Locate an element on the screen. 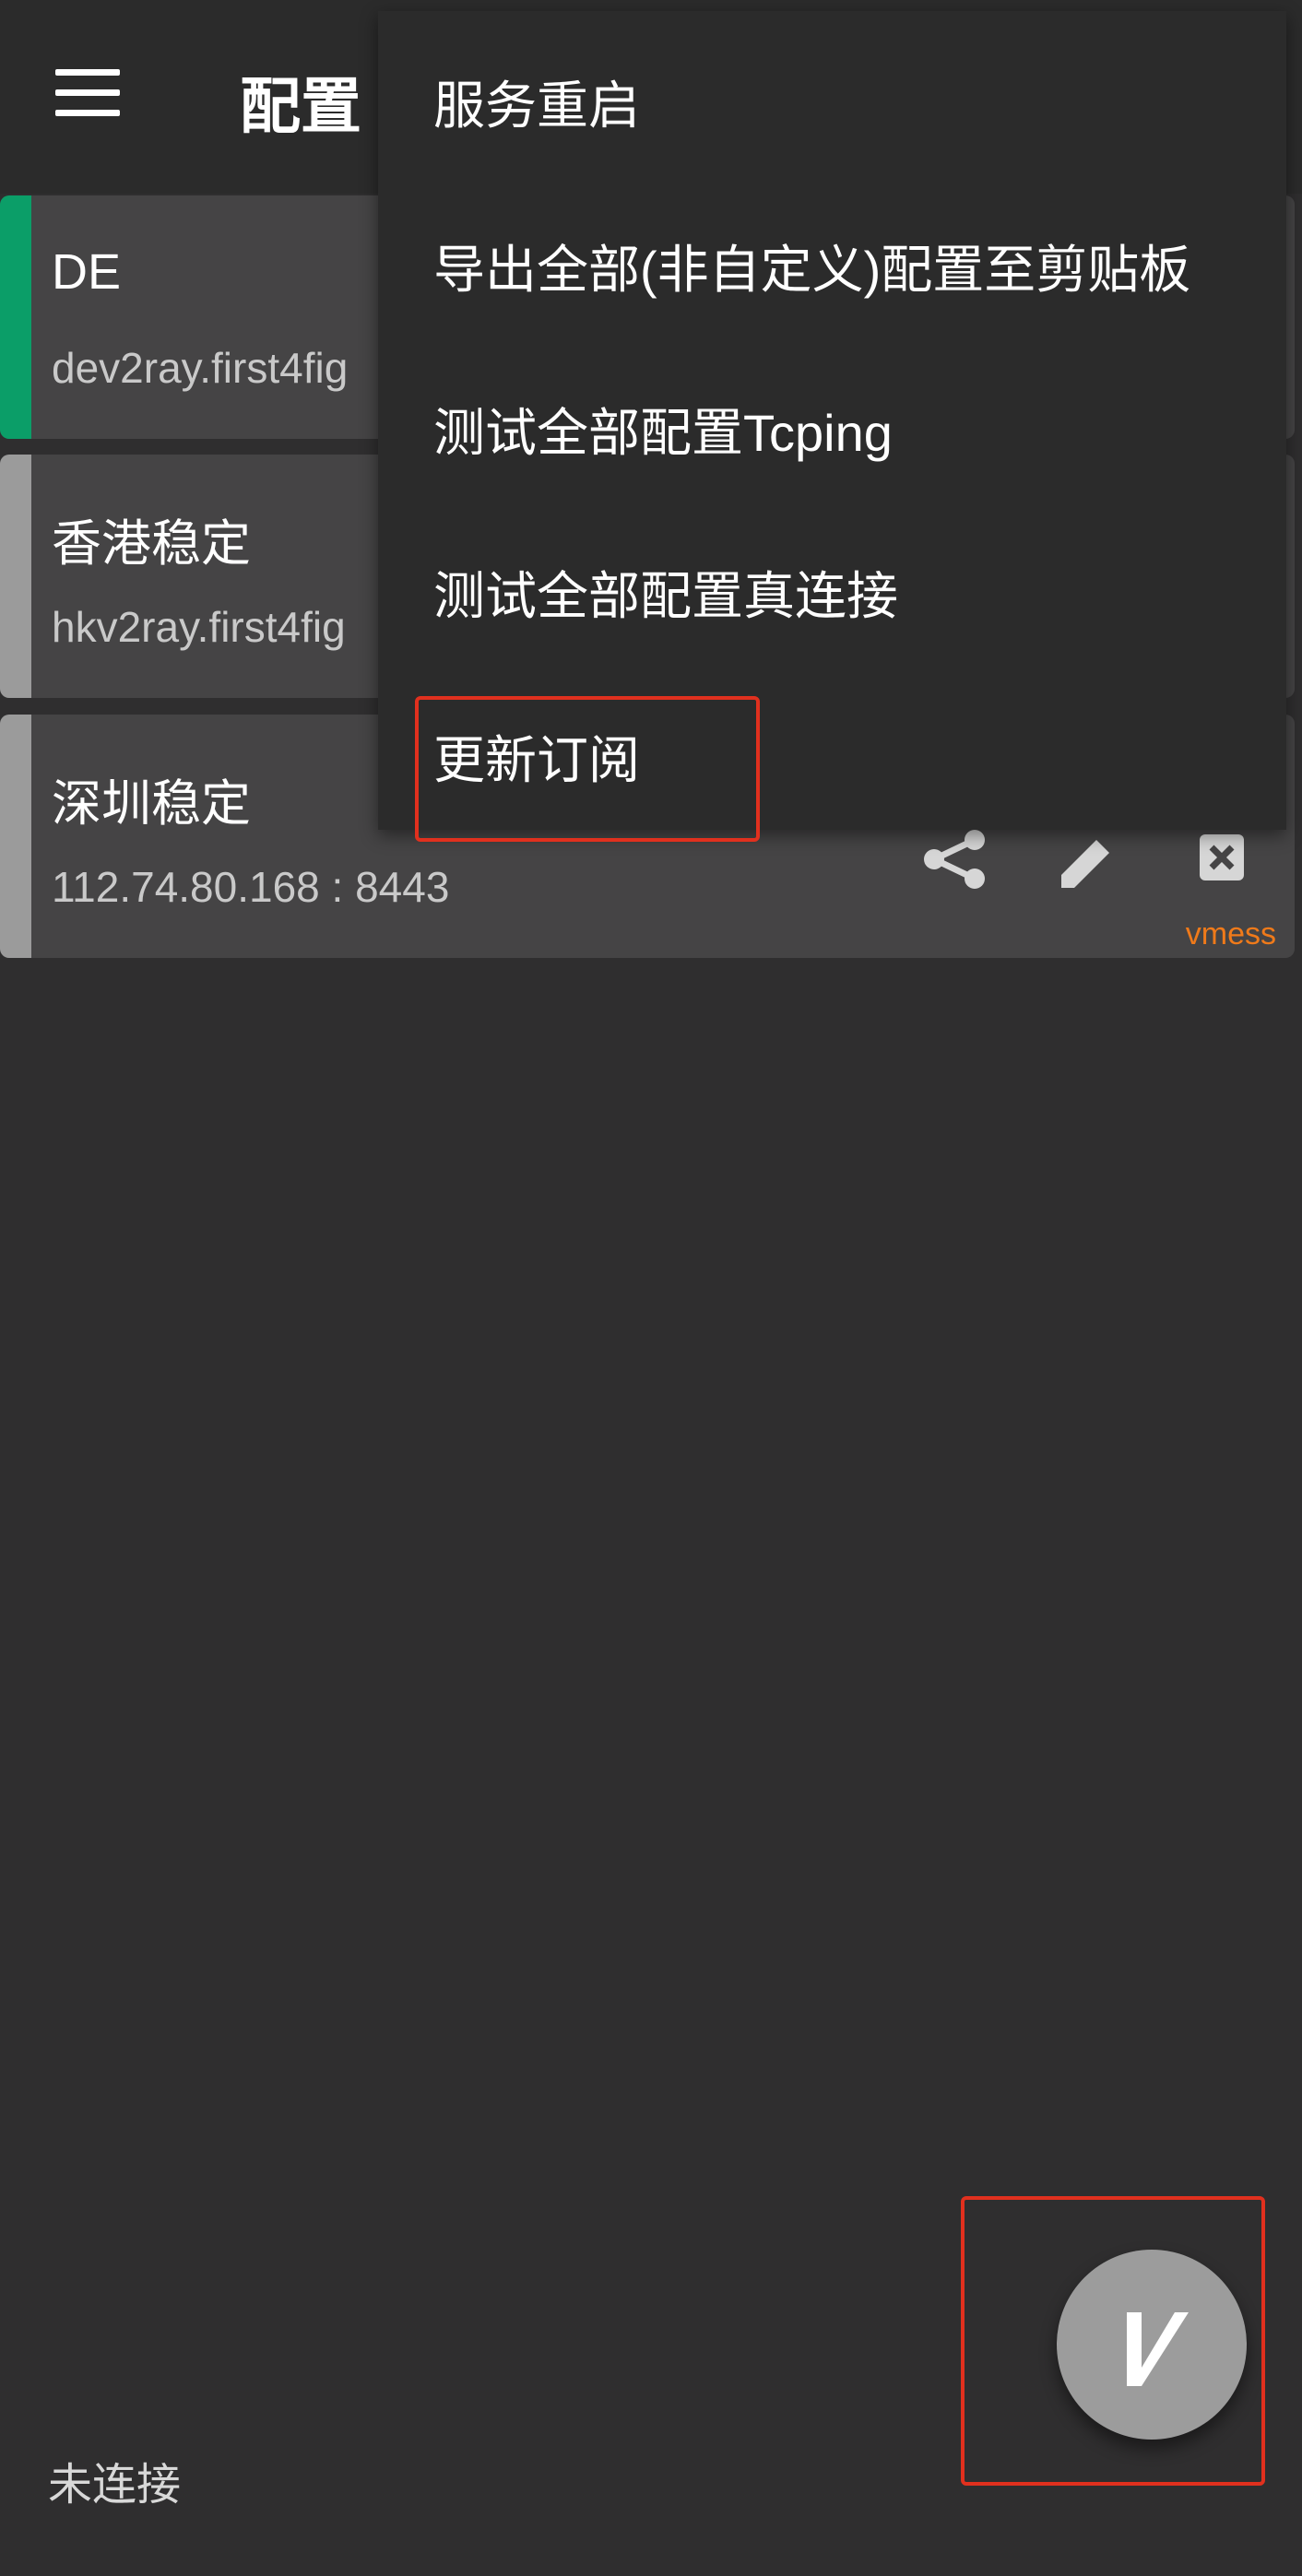 Image resolution: width=1302 pixels, height=2576 pixels. server-name: DE is located at coordinates (87, 272).